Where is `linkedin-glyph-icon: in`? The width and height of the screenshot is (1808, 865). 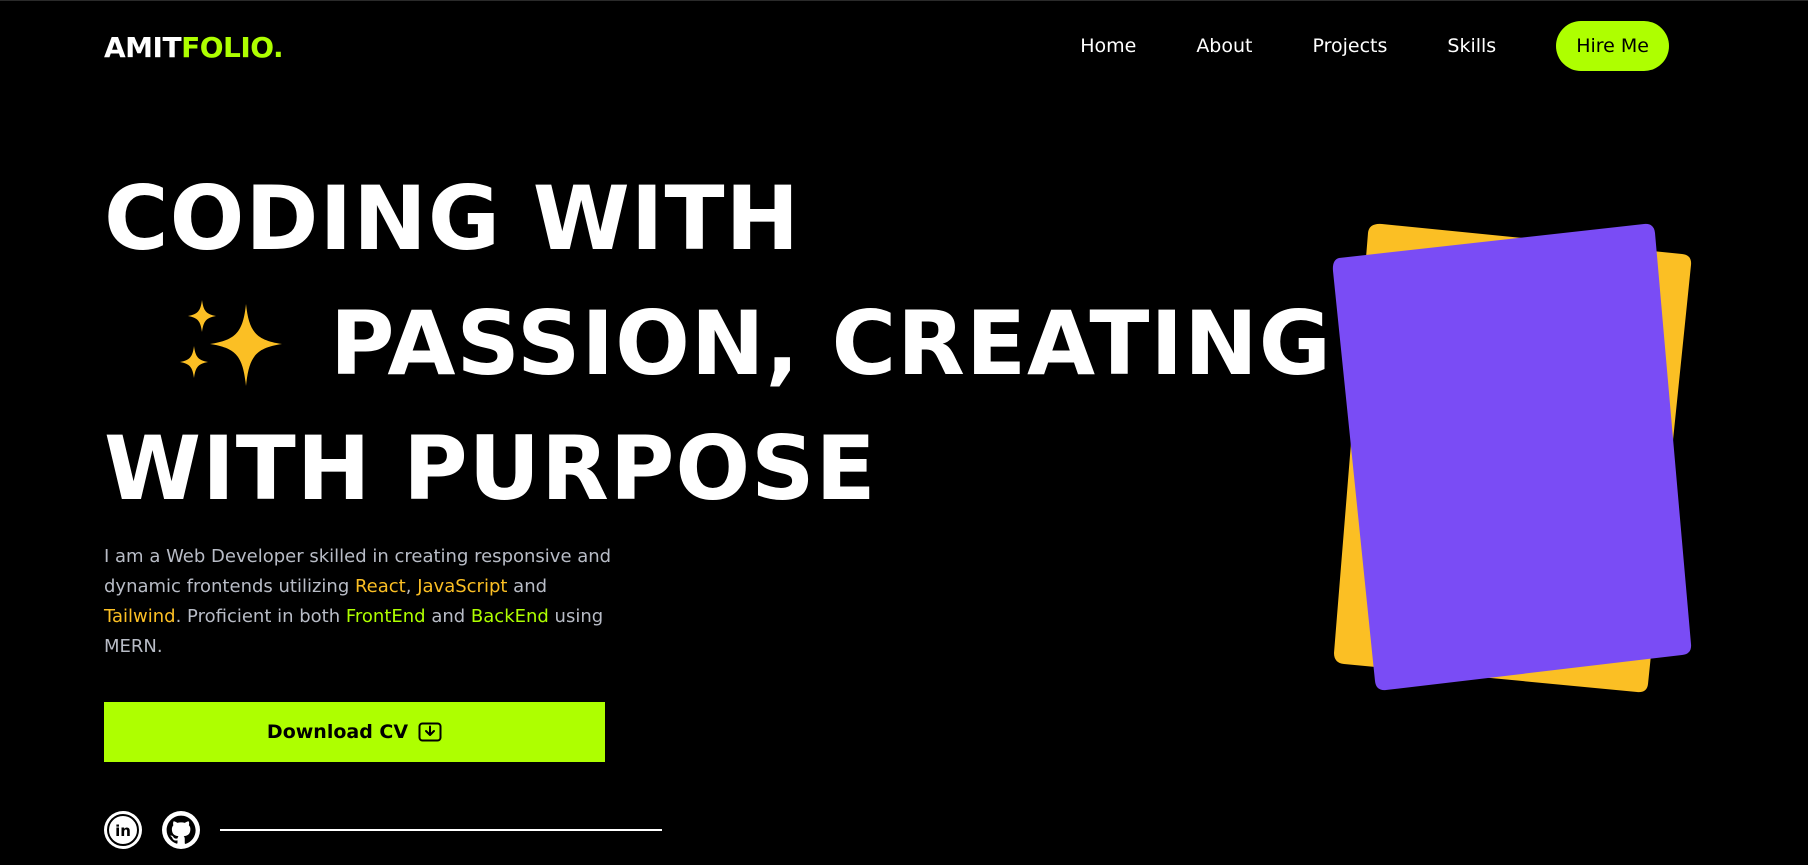
linkedin-glyph-icon: in is located at coordinates (123, 830).